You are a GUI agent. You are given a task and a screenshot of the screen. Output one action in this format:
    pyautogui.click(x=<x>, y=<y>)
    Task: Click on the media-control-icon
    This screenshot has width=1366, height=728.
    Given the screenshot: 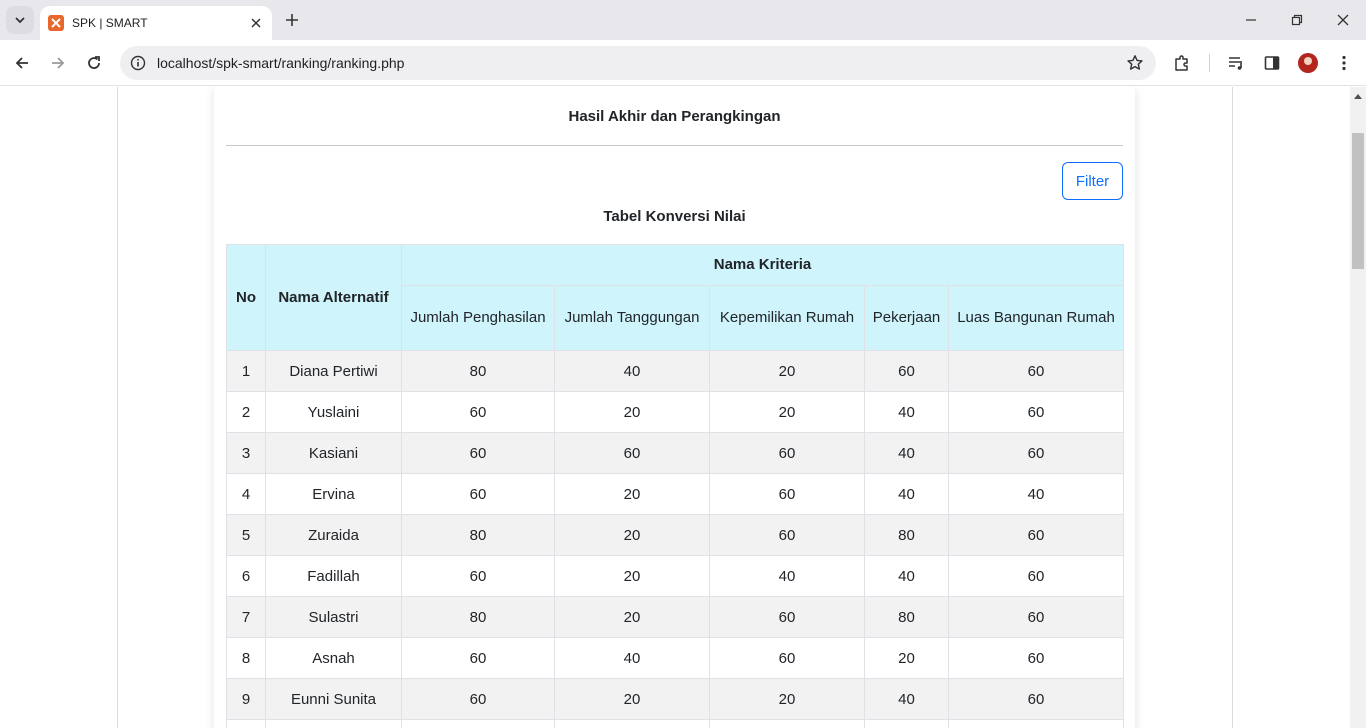 What is the action you would take?
    pyautogui.click(x=1236, y=63)
    